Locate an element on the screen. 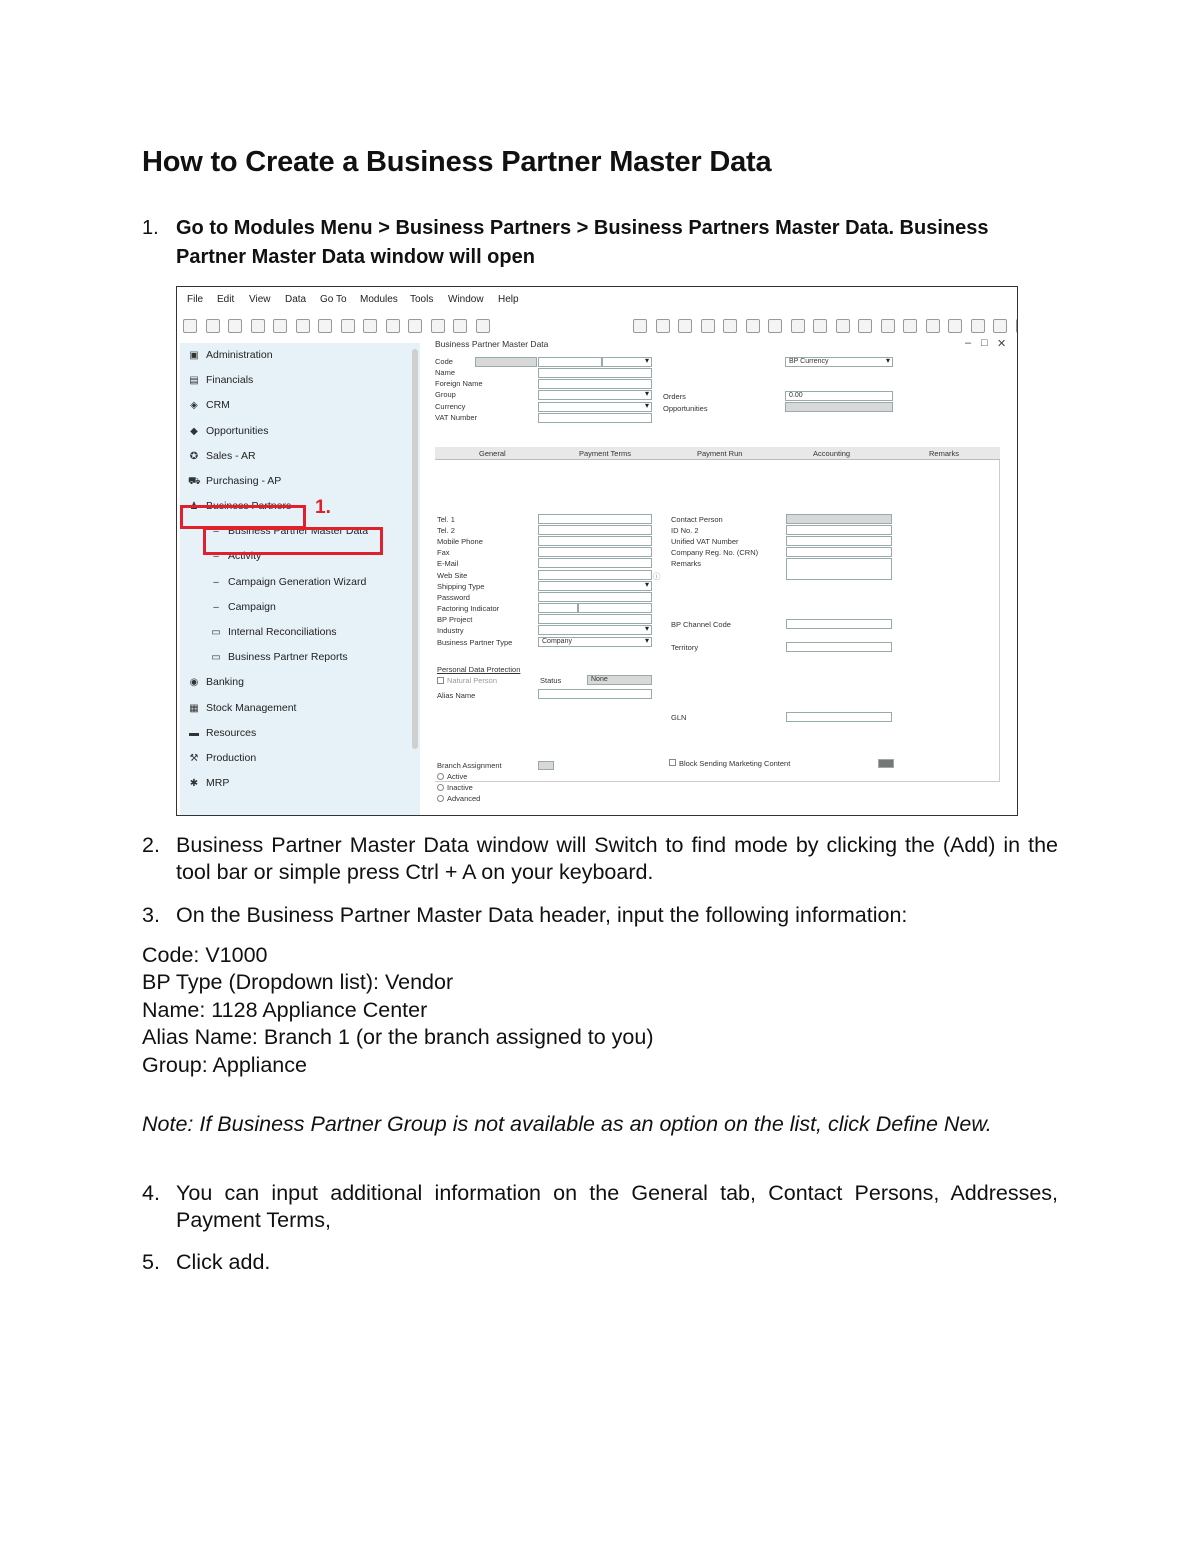  tab-payment-run: Payment Run is located at coordinates (719, 453).